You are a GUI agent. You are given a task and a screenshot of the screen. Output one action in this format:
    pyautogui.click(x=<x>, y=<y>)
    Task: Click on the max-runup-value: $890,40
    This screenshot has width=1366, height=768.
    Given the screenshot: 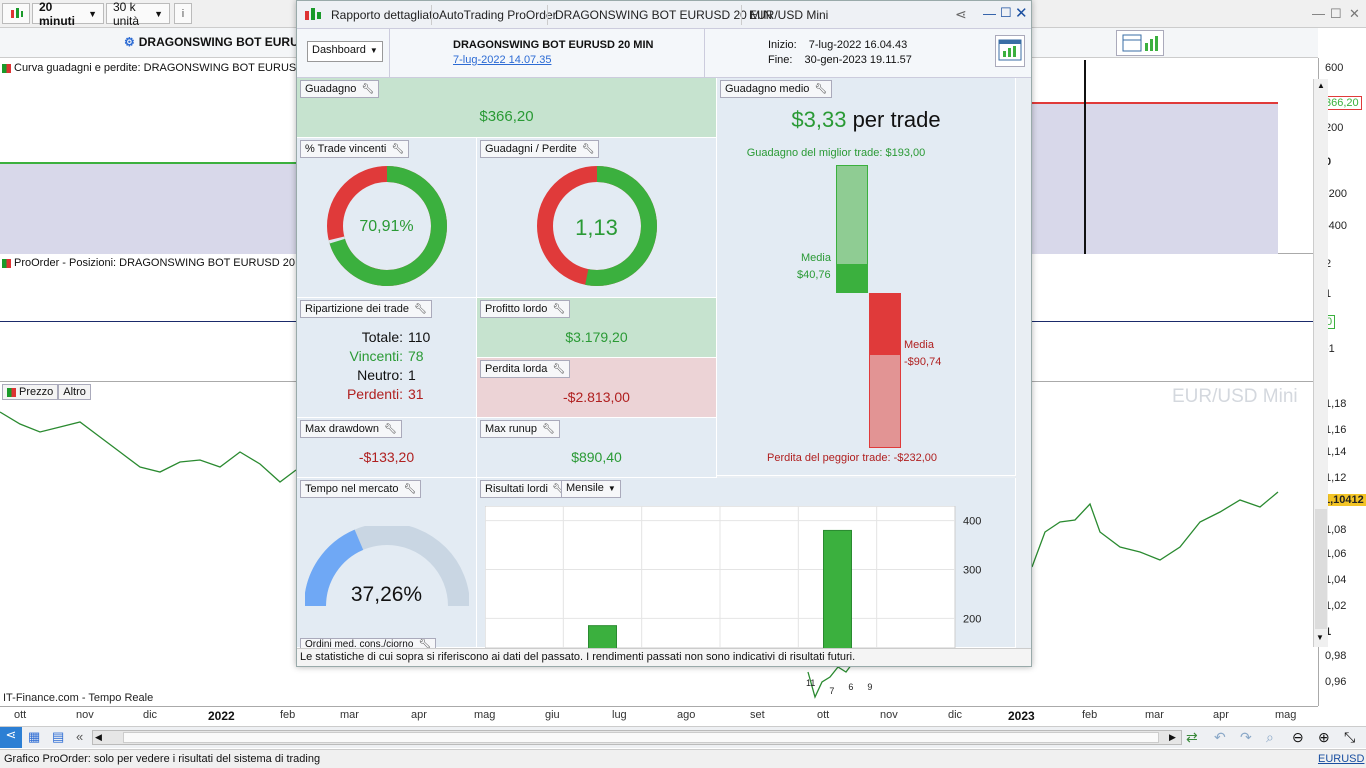 What is the action you would take?
    pyautogui.click(x=596, y=457)
    